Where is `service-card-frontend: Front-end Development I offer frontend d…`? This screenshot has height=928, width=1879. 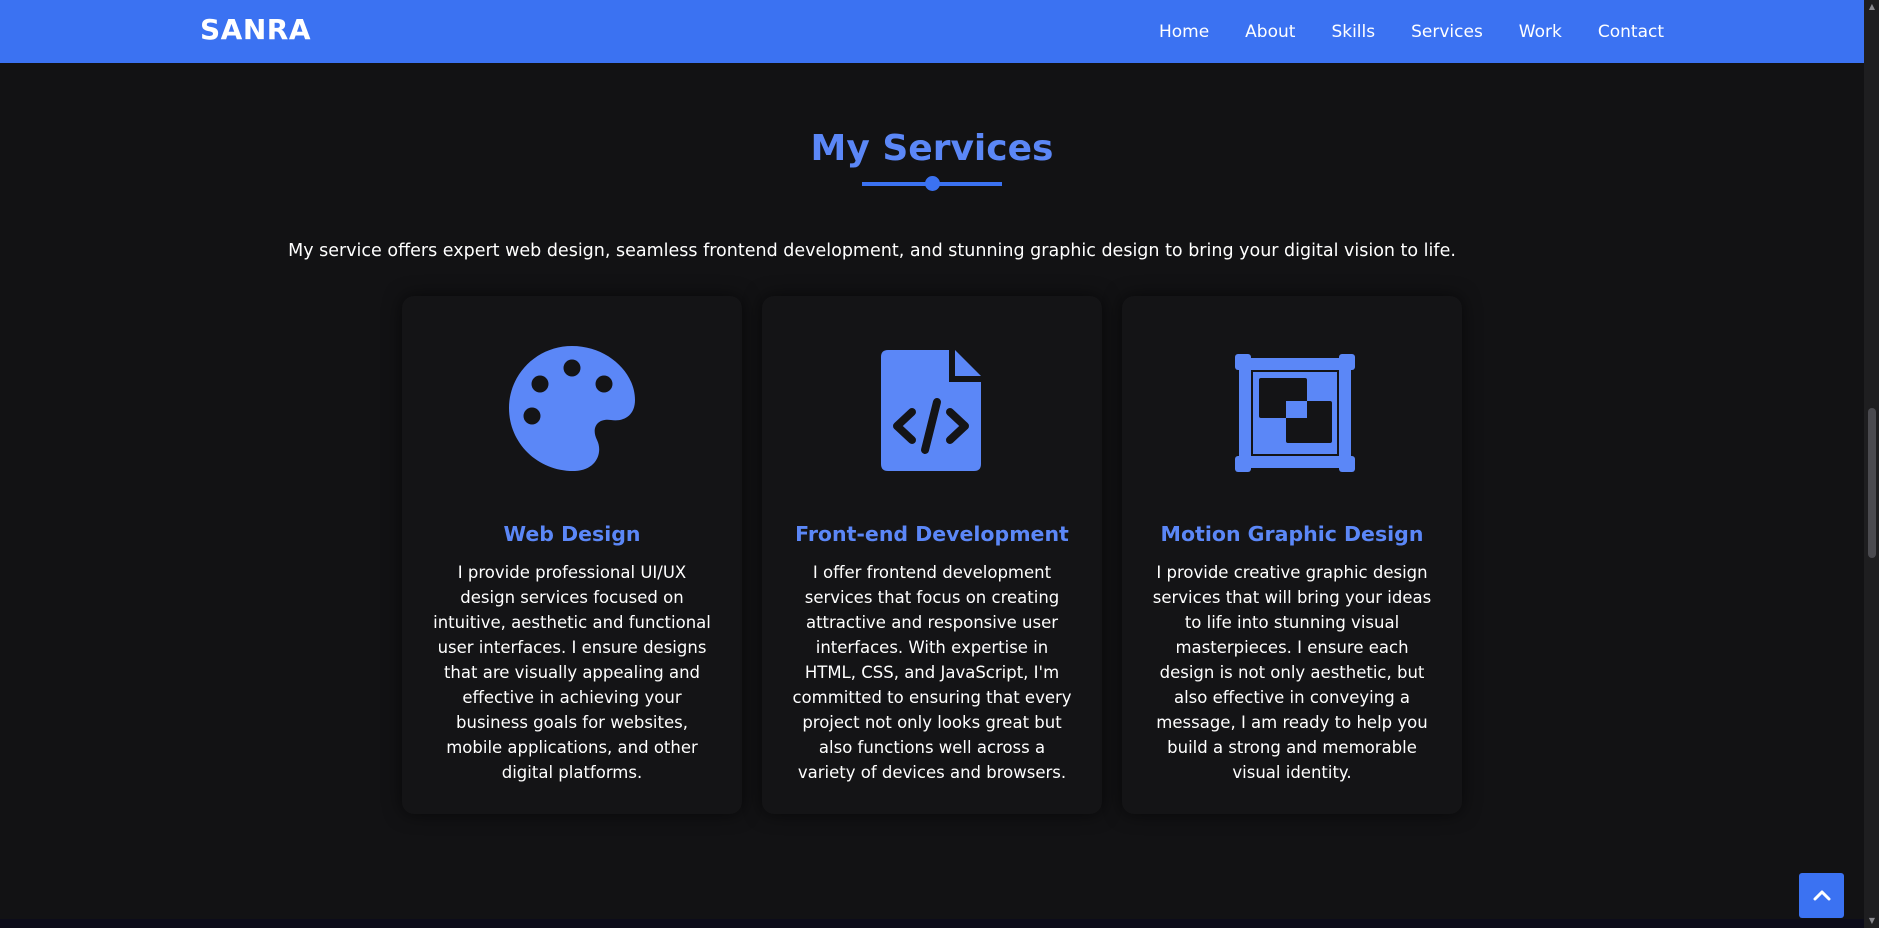
service-card-frontend: Front-end Development I offer frontend d… is located at coordinates (932, 555).